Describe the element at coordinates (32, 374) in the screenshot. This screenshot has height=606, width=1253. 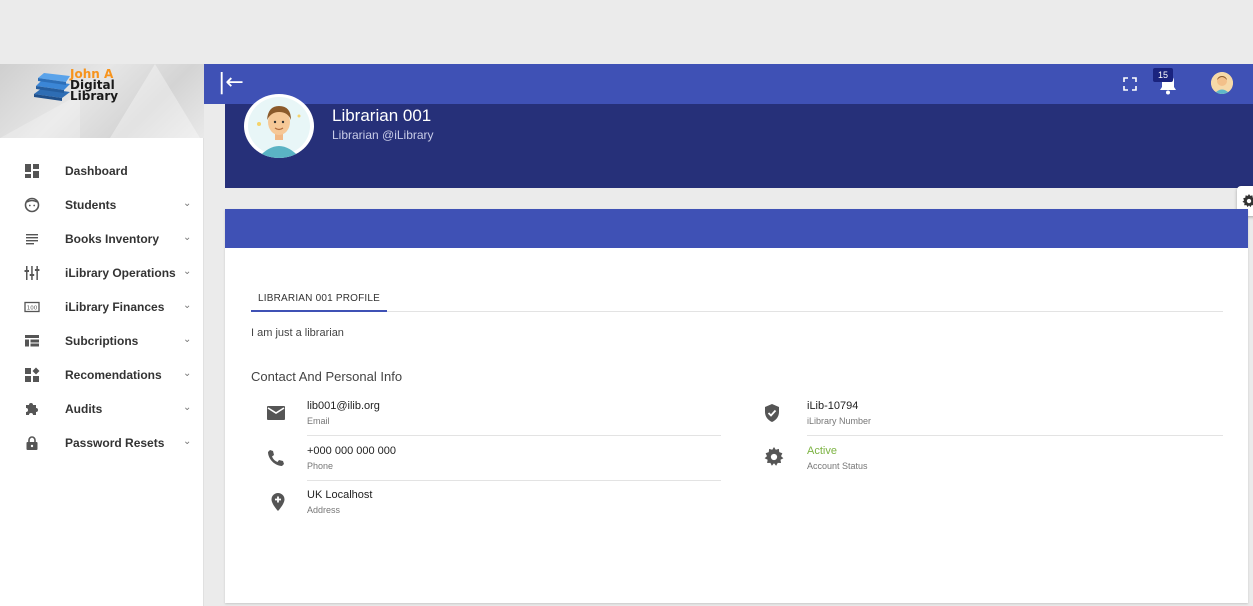
I see `recommendations-icon` at that location.